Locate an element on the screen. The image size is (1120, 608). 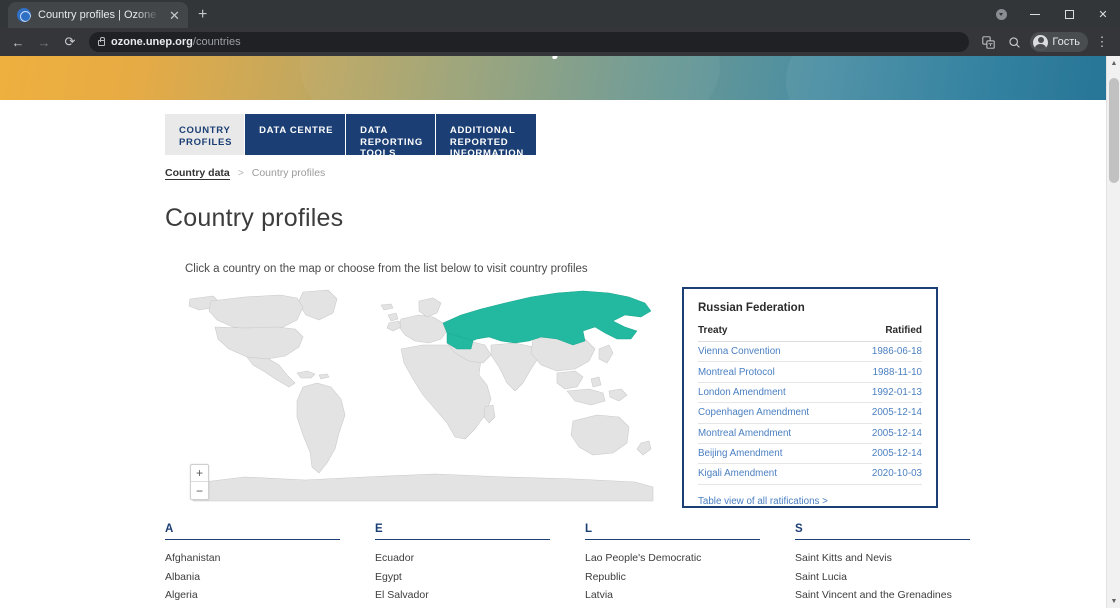
breadcrumb-parent: Country data is located at coordinates (197, 173).